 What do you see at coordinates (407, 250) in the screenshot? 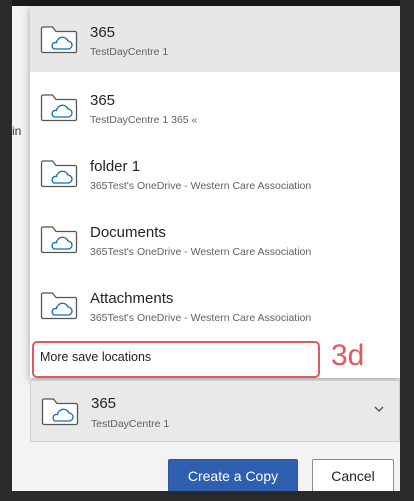
I see `window-frame-right` at bounding box center [407, 250].